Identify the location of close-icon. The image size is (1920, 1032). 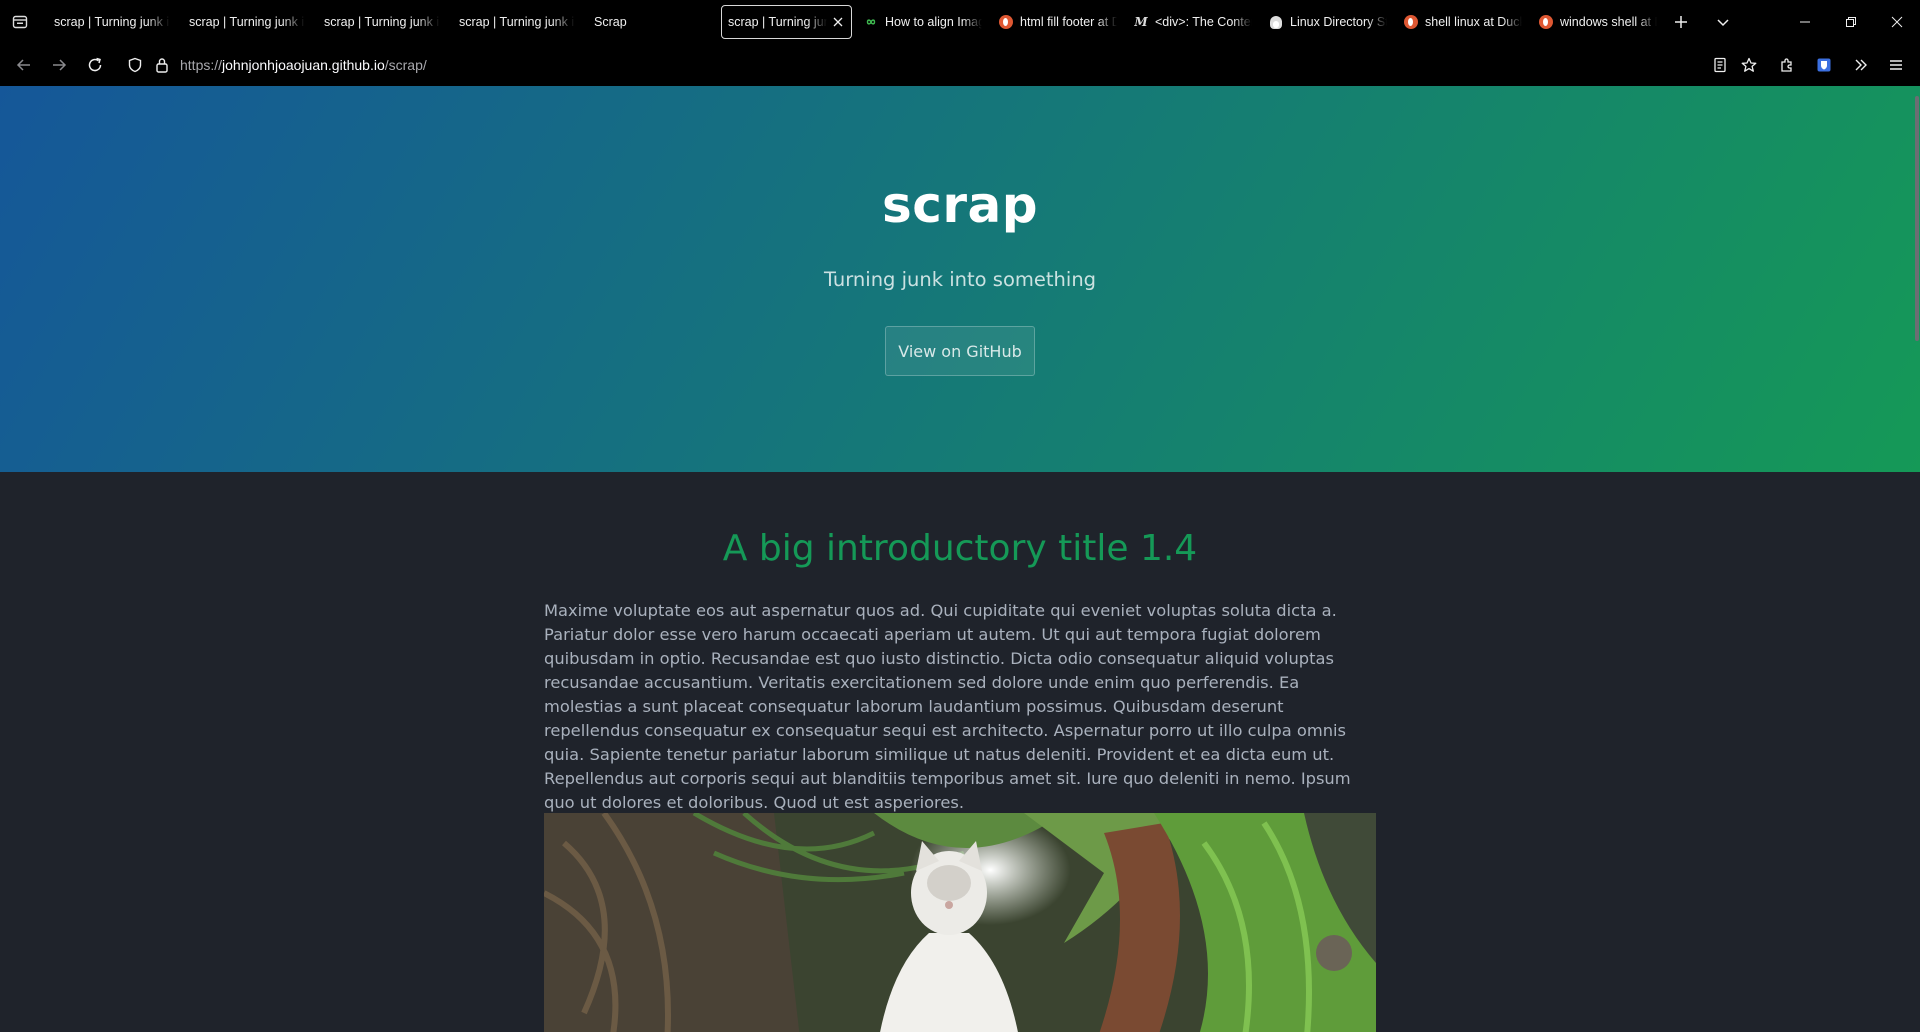
(1897, 22).